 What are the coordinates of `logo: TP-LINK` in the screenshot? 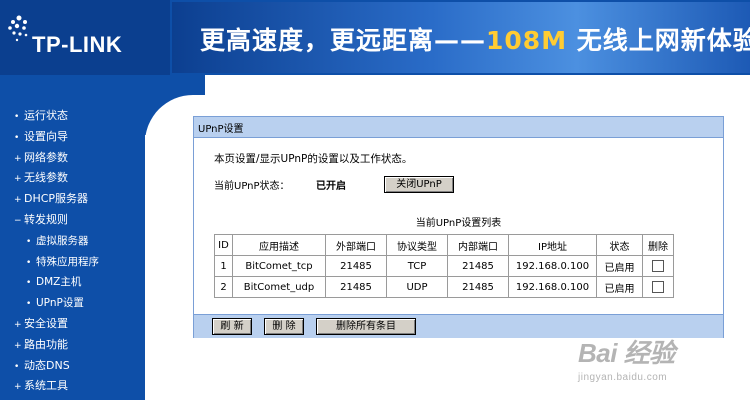 It's located at (85, 37).